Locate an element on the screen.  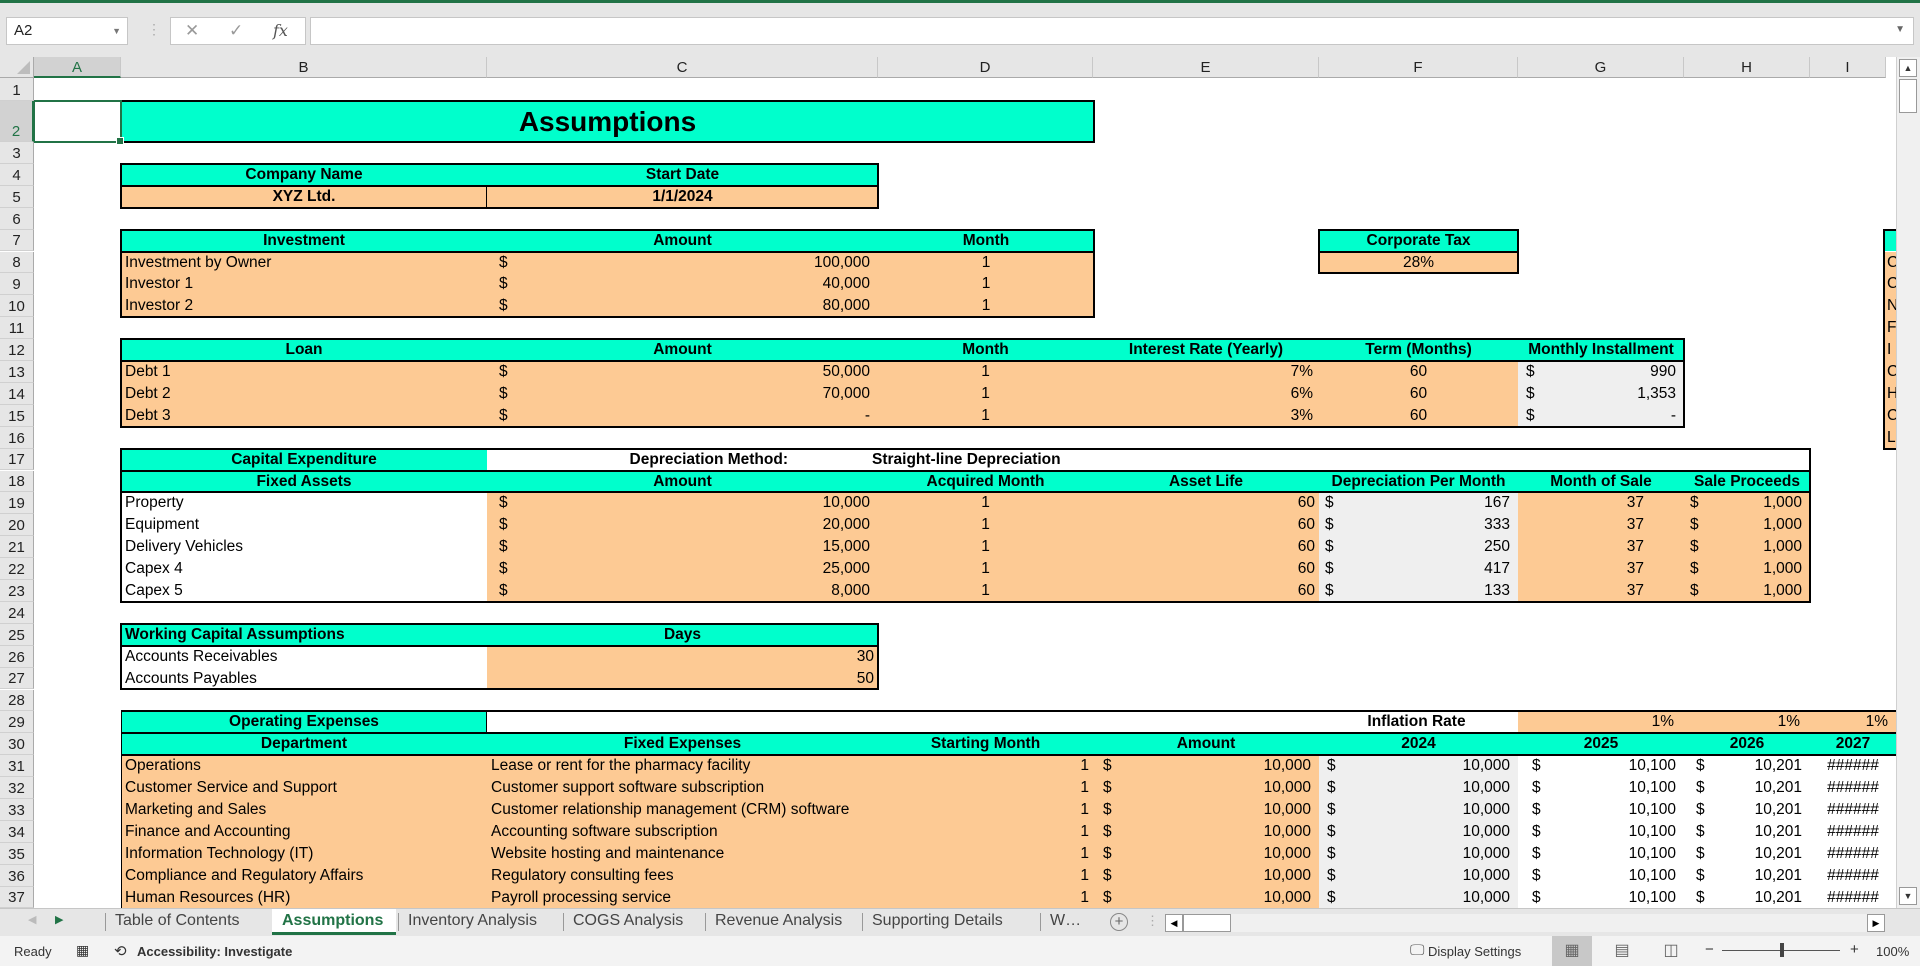
loan-term: 60 is located at coordinates (1418, 415).